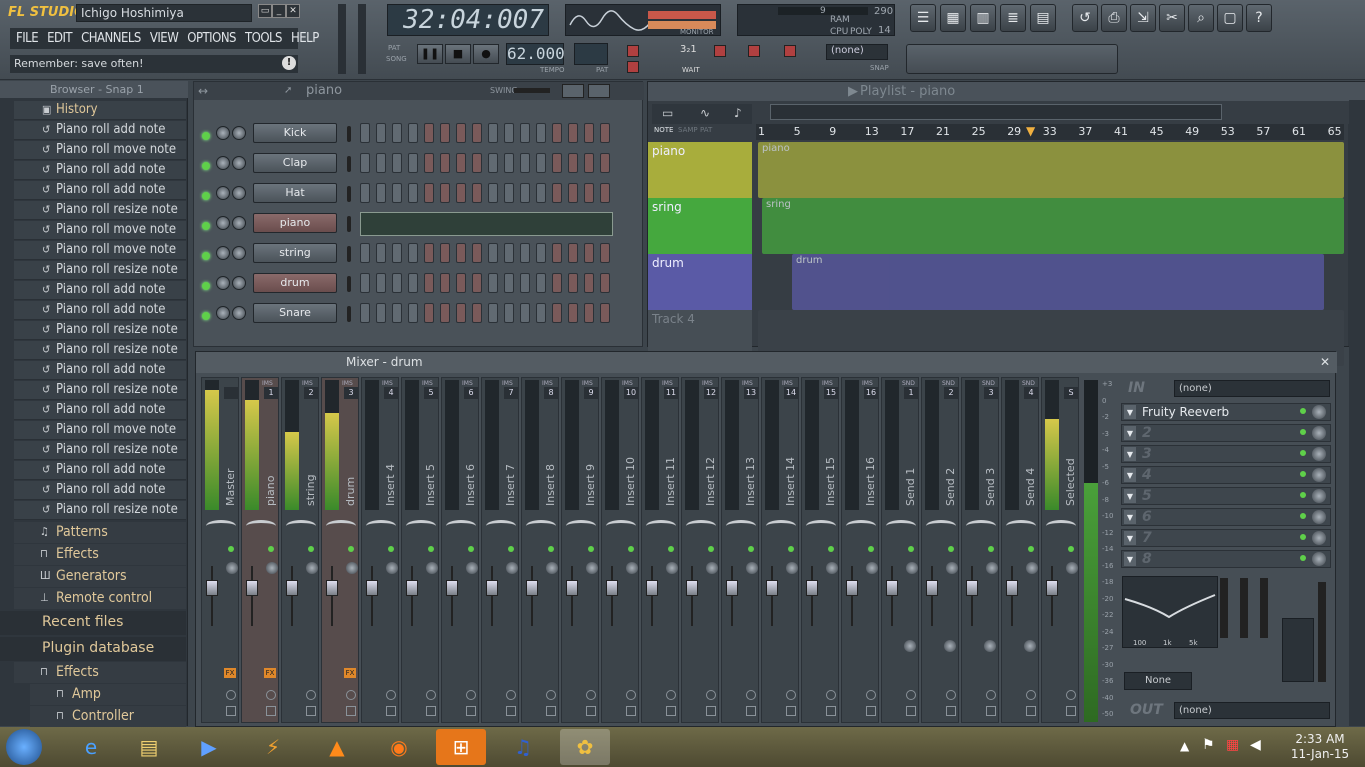 The width and height of the screenshot is (1365, 767). Describe the element at coordinates (27, 38) in the screenshot. I see `menu-file: FILE` at that location.